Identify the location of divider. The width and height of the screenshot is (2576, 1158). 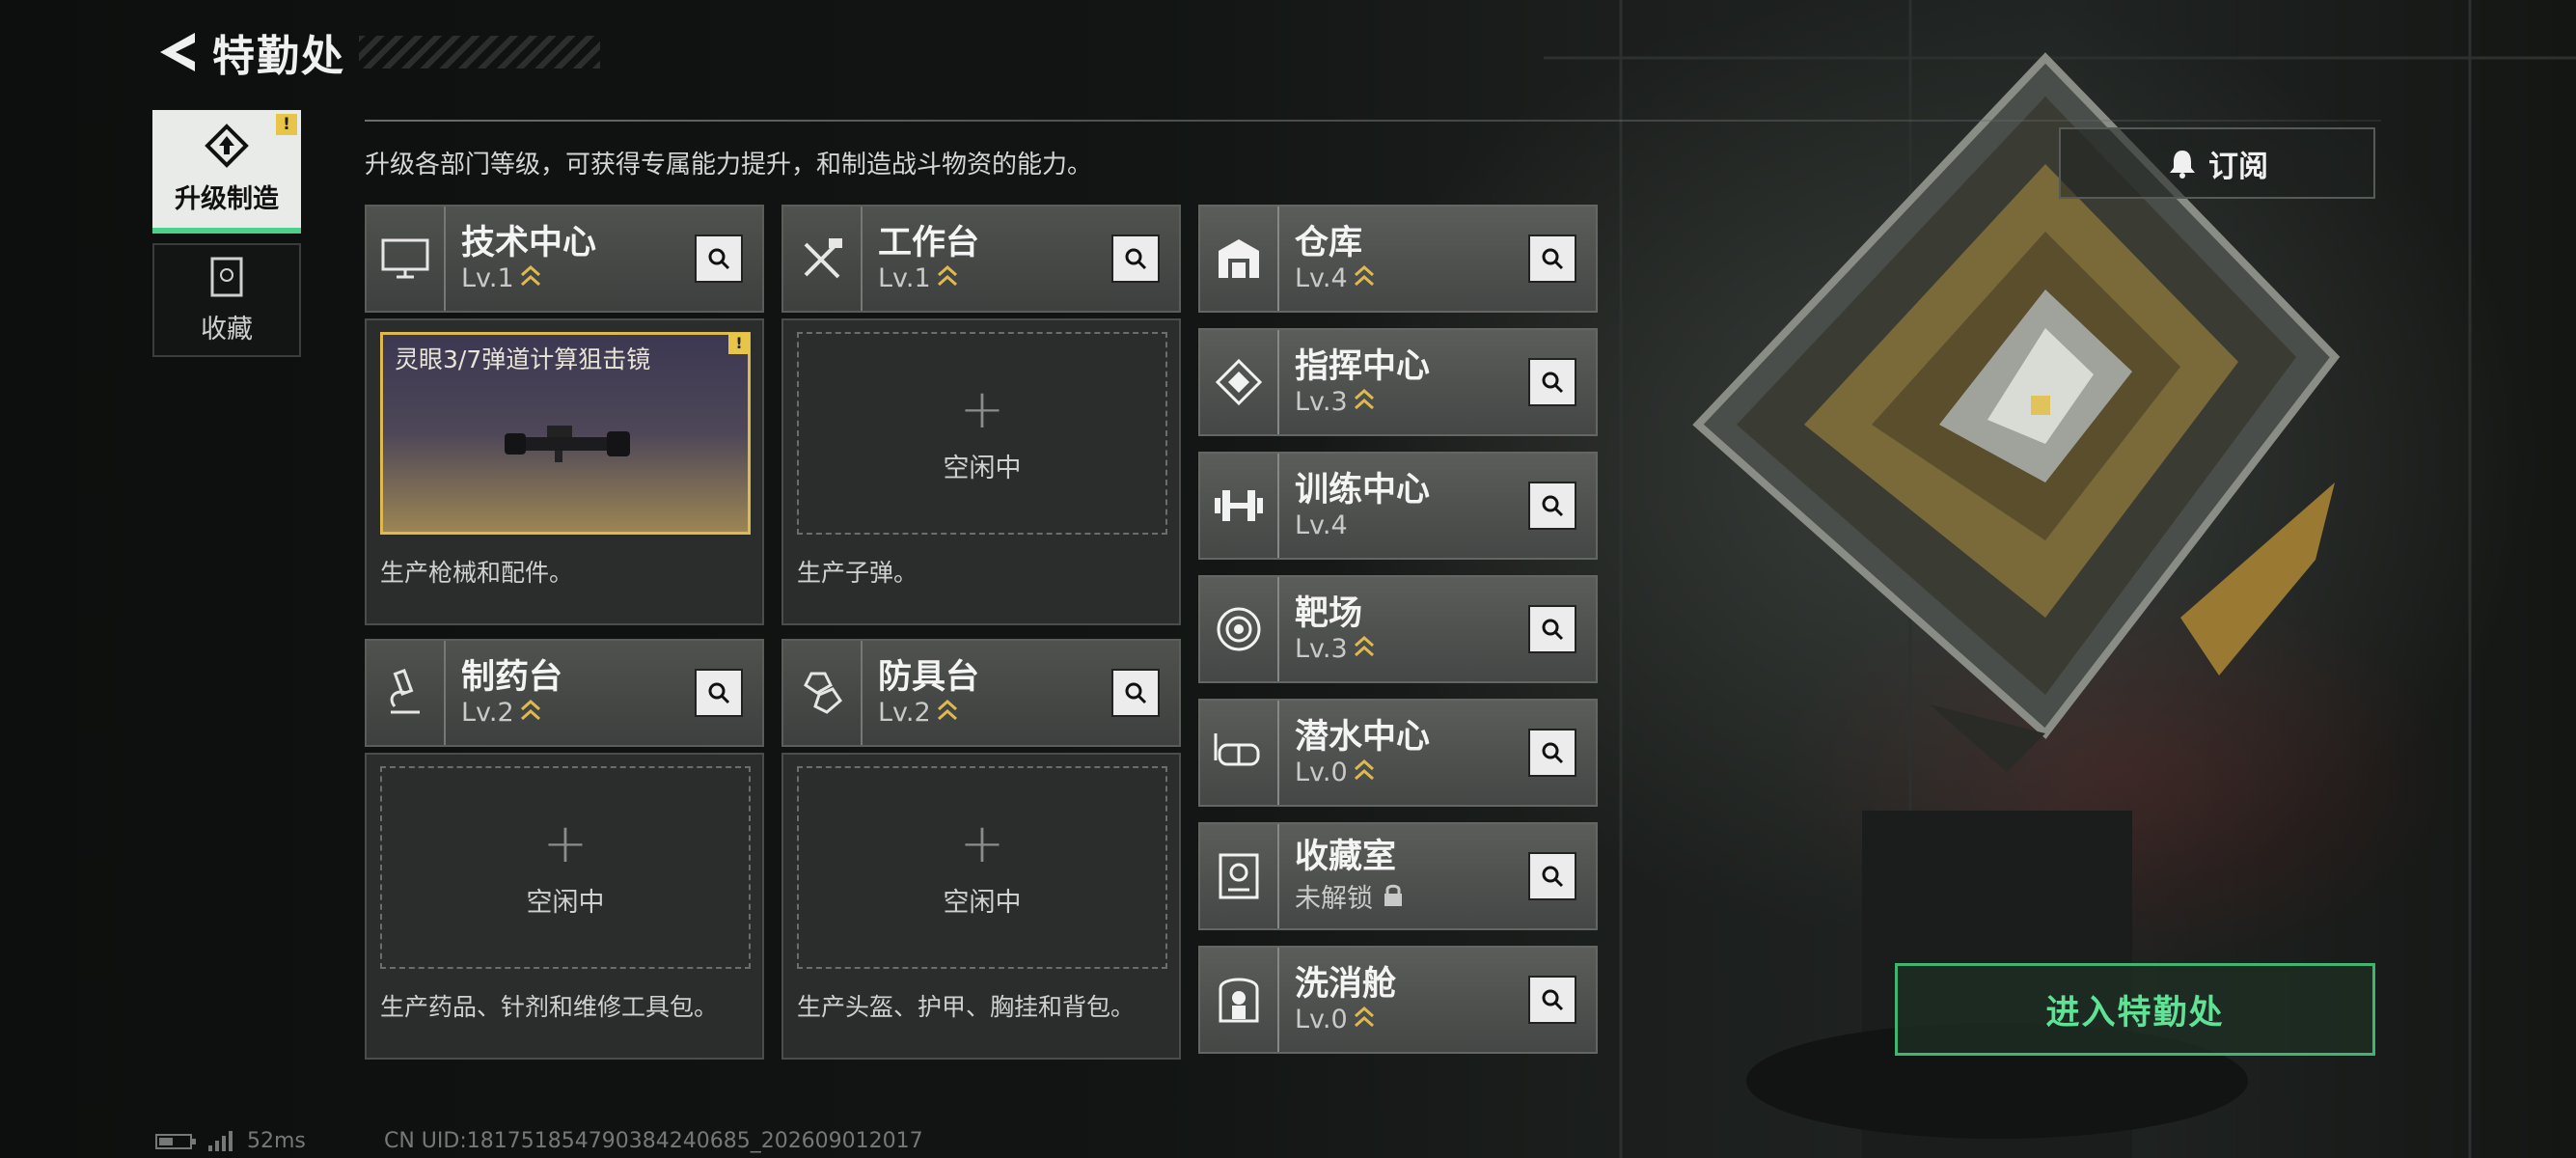
(1373, 121).